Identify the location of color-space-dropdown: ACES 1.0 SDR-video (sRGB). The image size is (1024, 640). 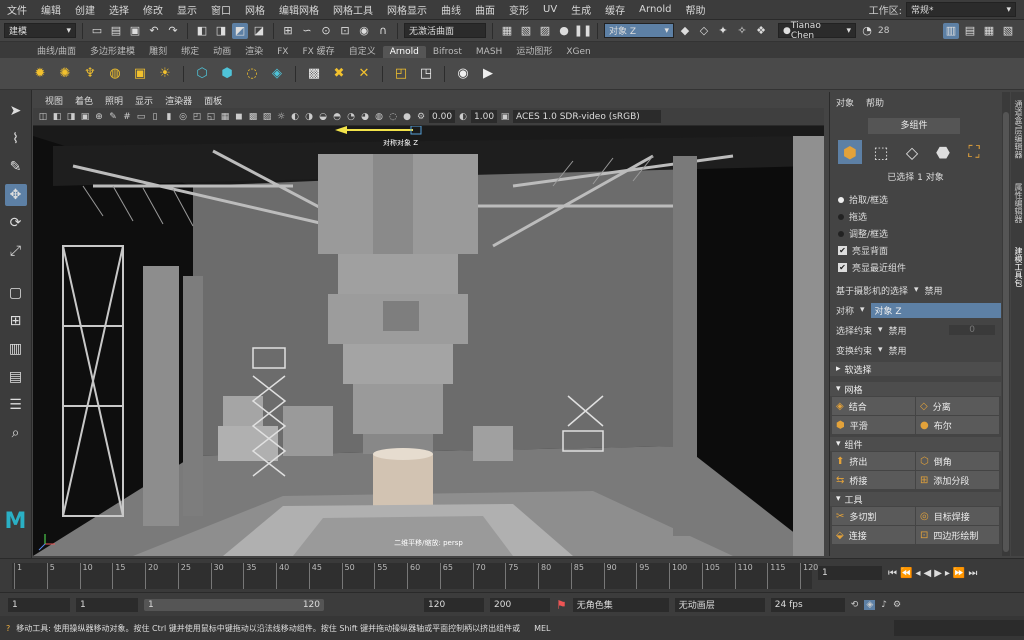
(587, 116).